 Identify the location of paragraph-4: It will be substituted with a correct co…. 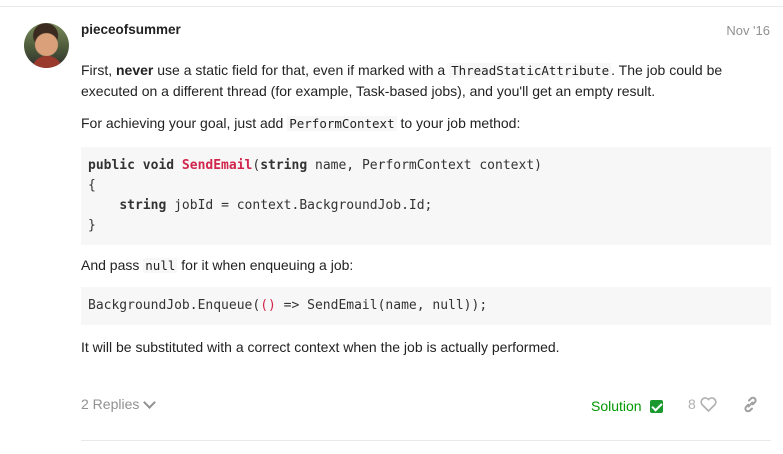
(320, 347).